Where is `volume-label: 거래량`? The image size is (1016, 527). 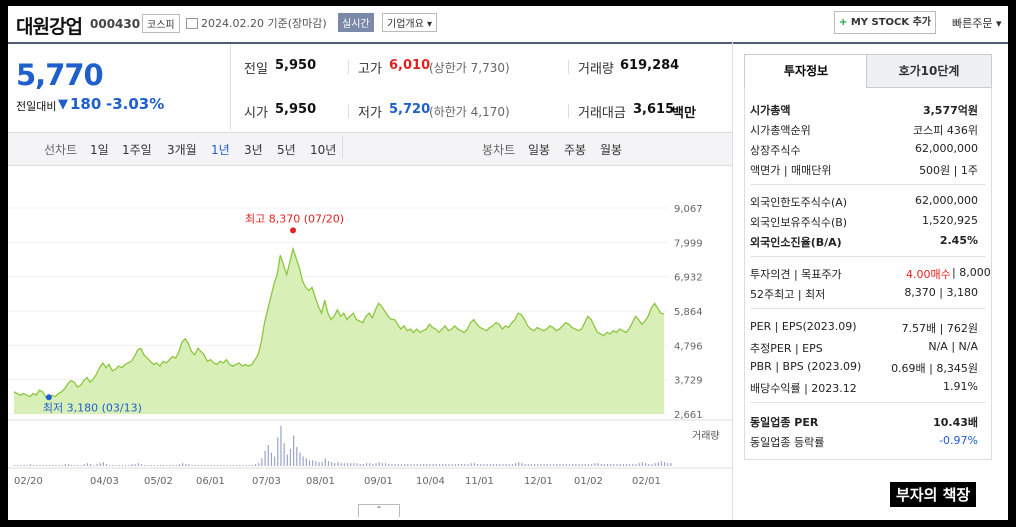
volume-label: 거래량 is located at coordinates (706, 436).